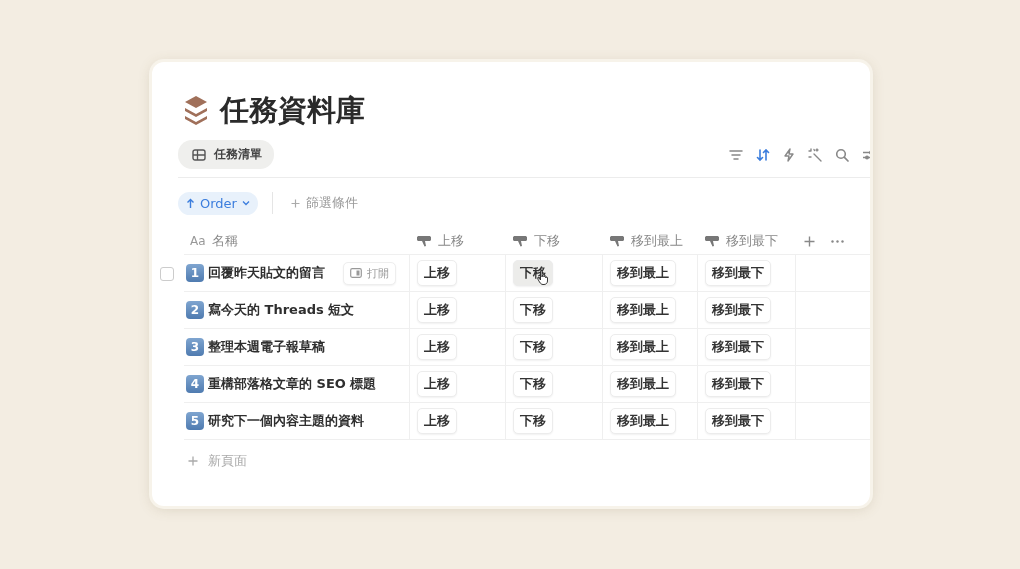 This screenshot has height=569, width=1020. What do you see at coordinates (763, 154) in the screenshot?
I see `sort-icon` at bounding box center [763, 154].